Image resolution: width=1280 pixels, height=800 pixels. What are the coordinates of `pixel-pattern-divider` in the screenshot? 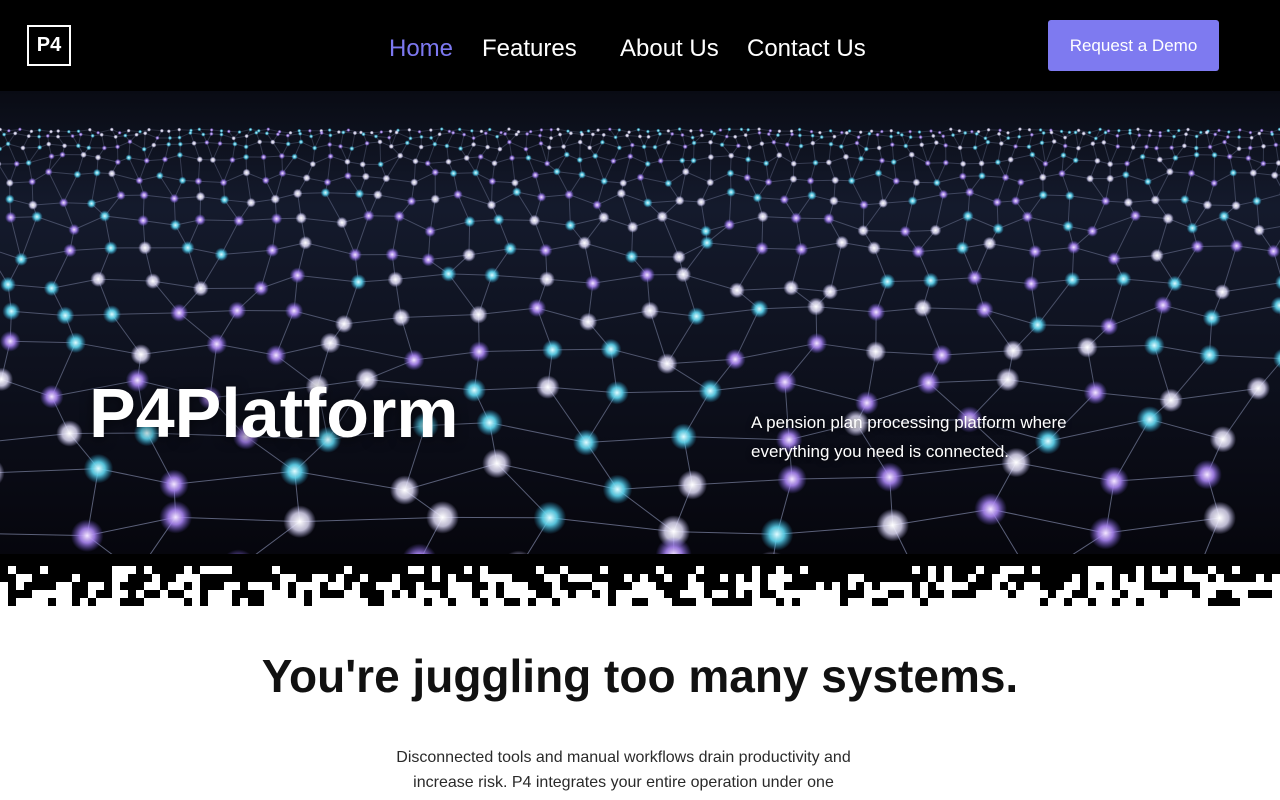 It's located at (640, 580).